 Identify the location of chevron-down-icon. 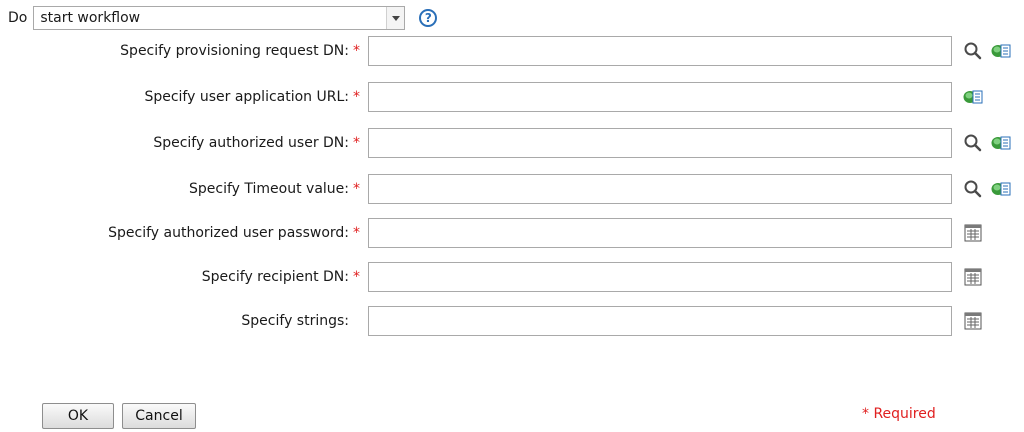
(395, 18).